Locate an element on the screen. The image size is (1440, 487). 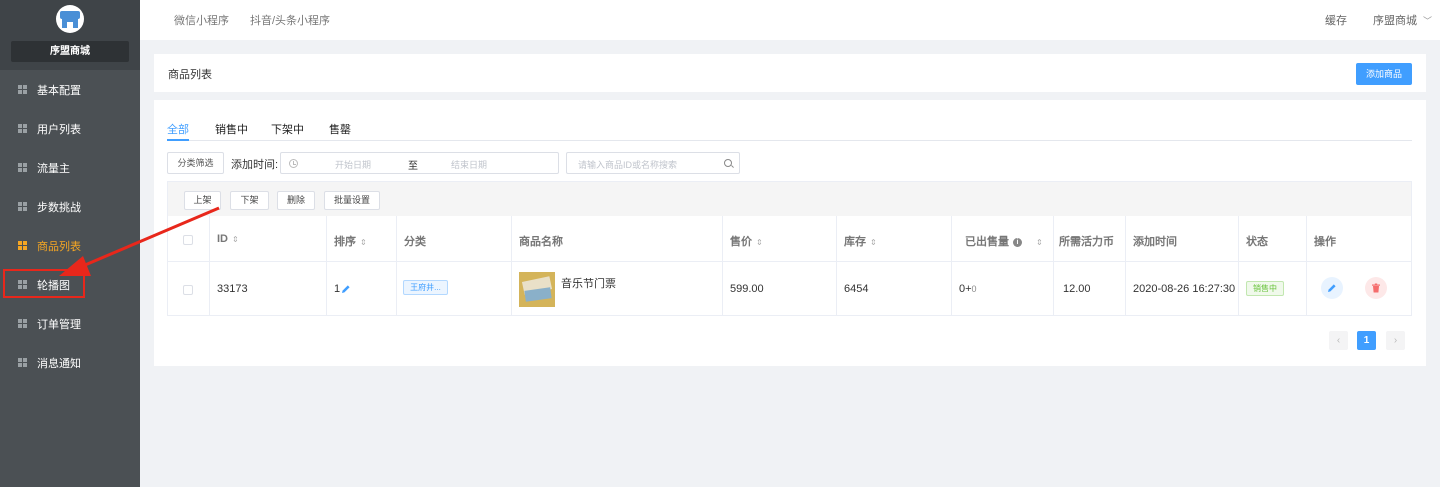
sidebar-item-label: 消息通知 is located at coordinates (59, 363).